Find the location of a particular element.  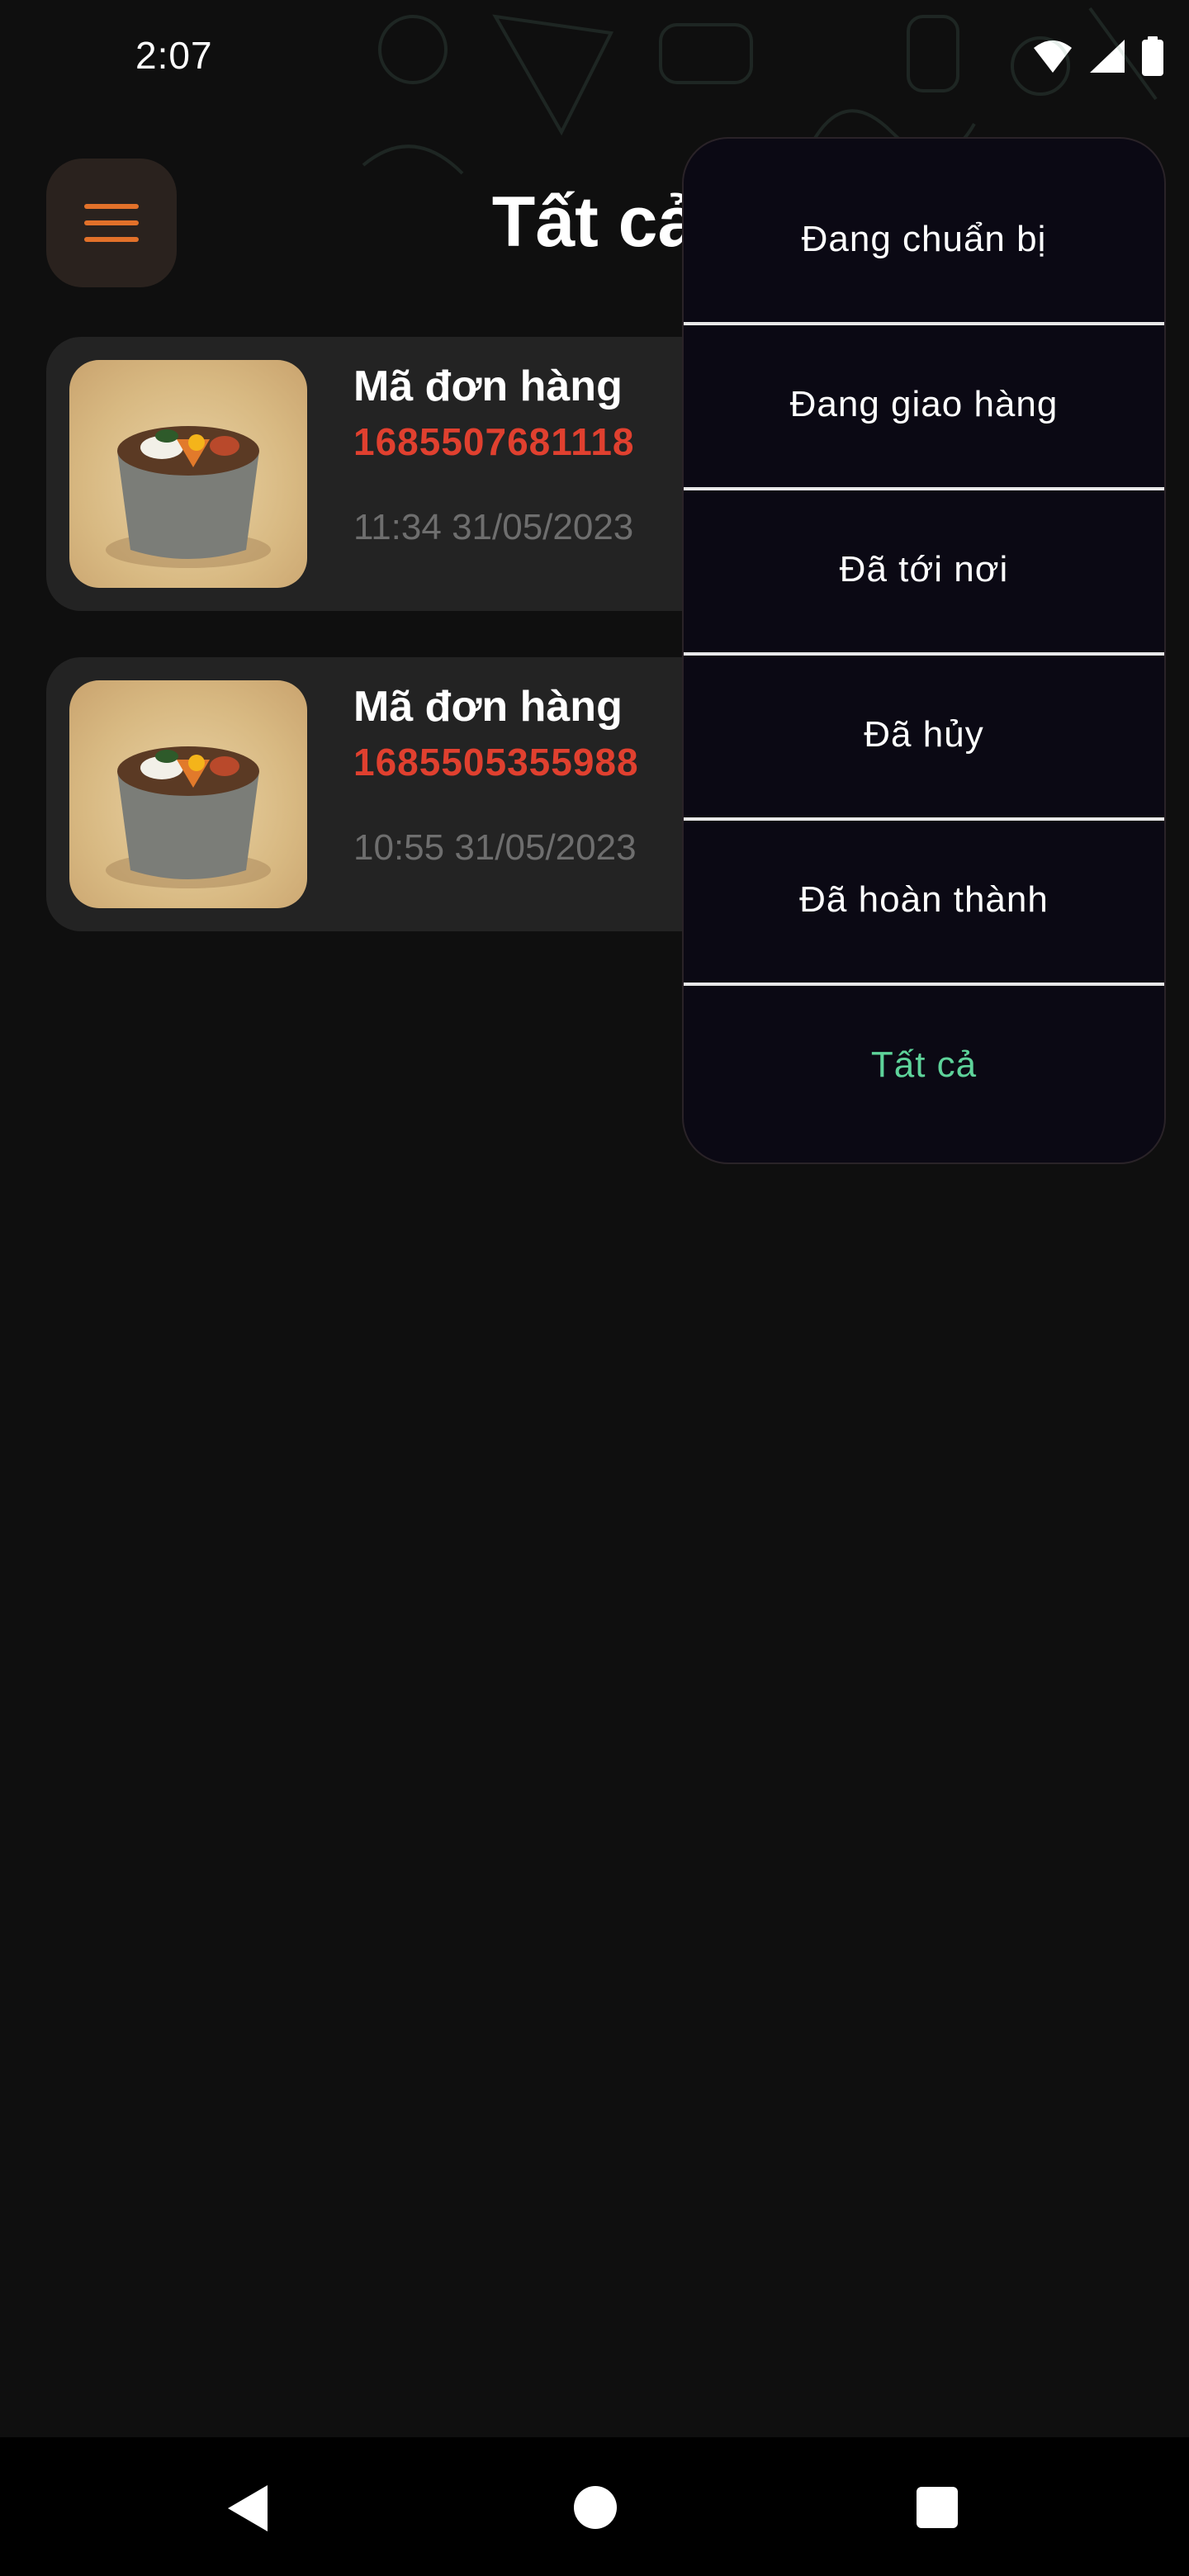

home-icon is located at coordinates (595, 2507).